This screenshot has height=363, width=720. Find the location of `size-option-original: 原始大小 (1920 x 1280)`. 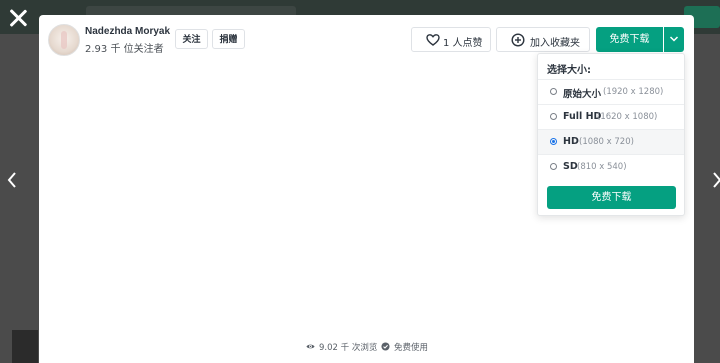

size-option-original: 原始大小 (1920 x 1280) is located at coordinates (611, 91).